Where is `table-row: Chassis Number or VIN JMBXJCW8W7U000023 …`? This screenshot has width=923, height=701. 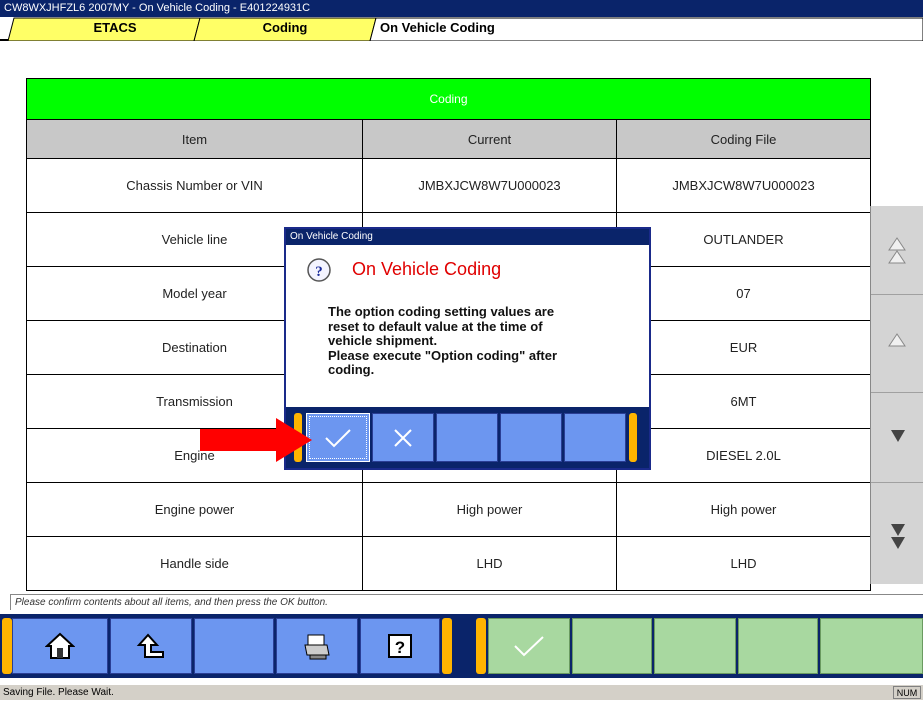
table-row: Chassis Number or VIN JMBXJCW8W7U000023 … is located at coordinates (449, 185).